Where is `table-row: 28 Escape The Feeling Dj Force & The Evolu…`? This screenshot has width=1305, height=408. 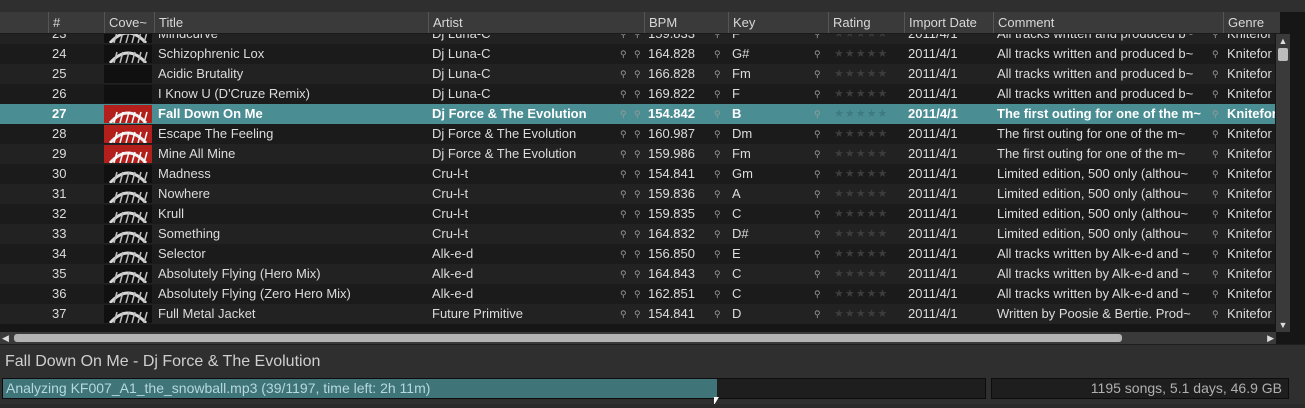 table-row: 28 Escape The Feeling Dj Force & The Evolu… is located at coordinates (637, 134).